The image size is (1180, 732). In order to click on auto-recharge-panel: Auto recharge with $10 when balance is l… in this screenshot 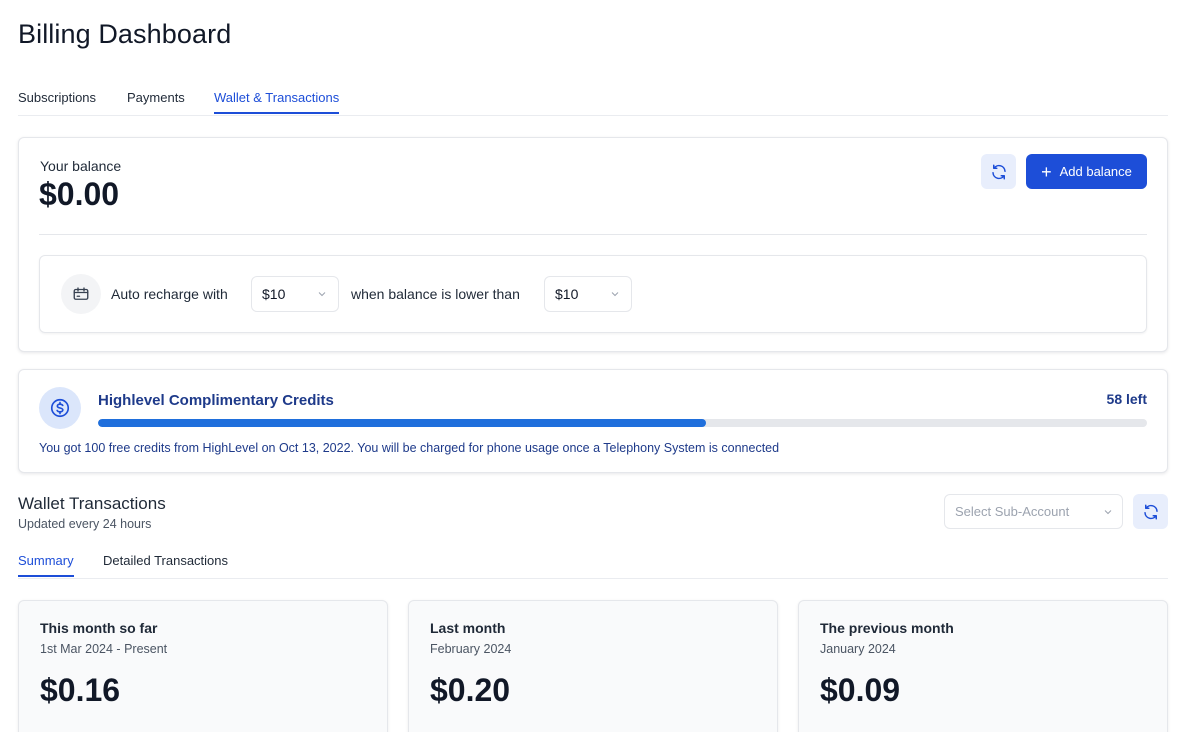, I will do `click(593, 294)`.